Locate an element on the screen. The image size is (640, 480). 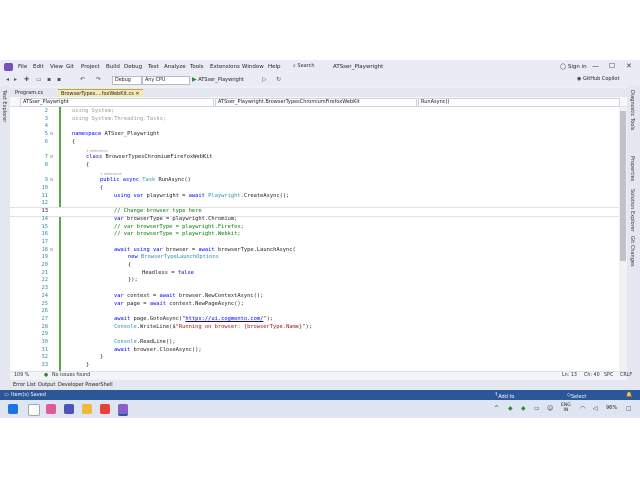
diagnostic-tools-tab: Diagnostic Tools is located at coordinates (632, 110).